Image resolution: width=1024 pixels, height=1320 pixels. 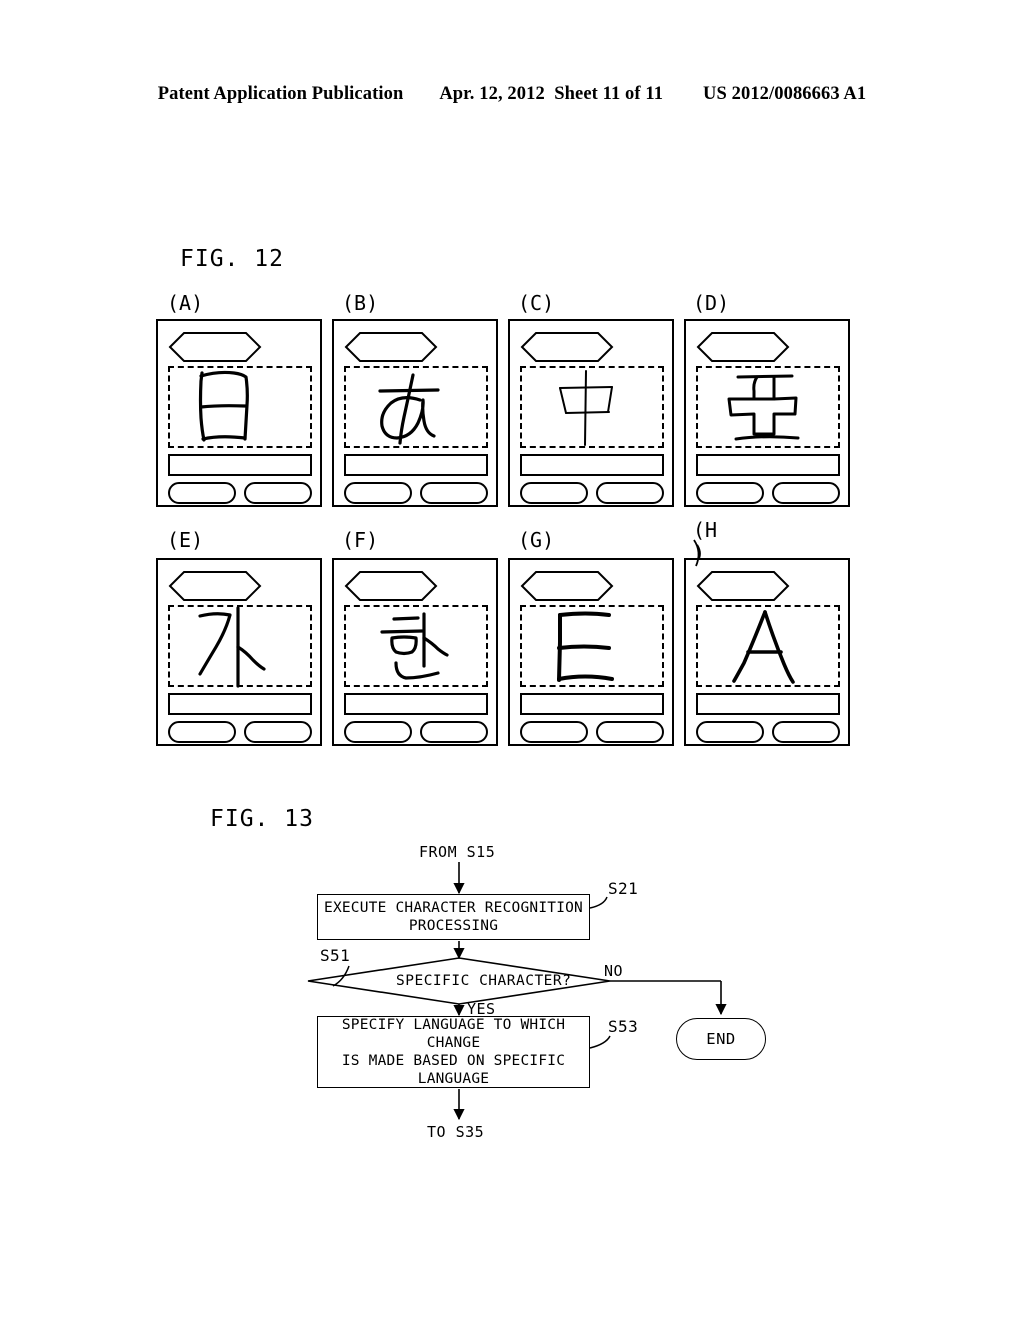 I want to click on panel-b-button-left, so click(x=378, y=493).